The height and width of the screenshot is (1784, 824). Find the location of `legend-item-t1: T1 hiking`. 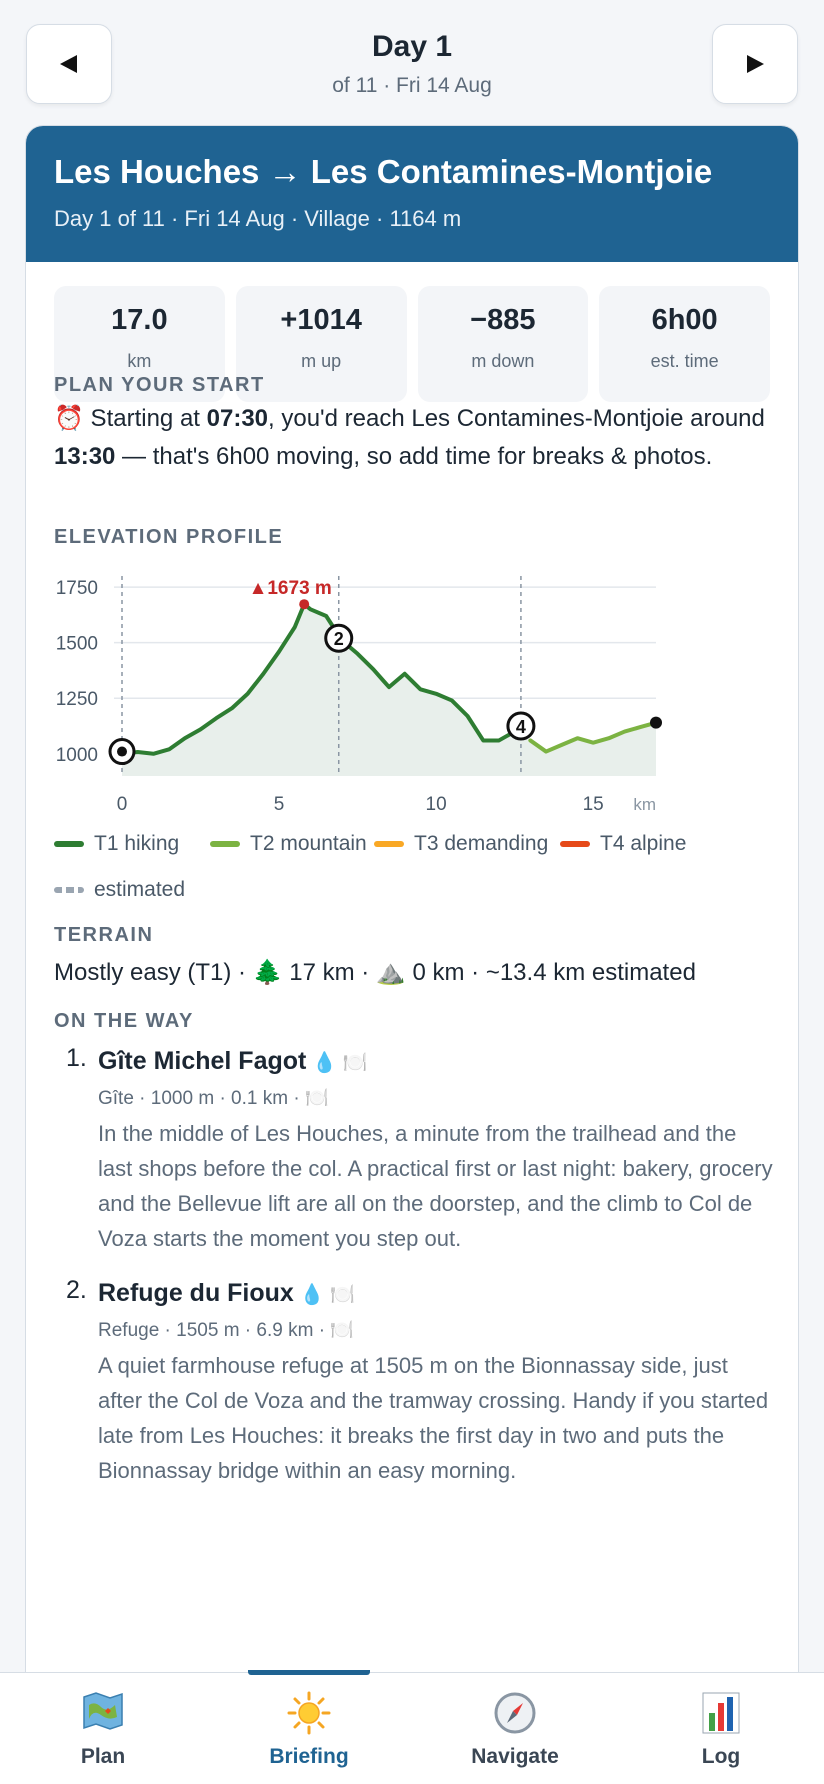

legend-item-t1: T1 hiking is located at coordinates (116, 844).